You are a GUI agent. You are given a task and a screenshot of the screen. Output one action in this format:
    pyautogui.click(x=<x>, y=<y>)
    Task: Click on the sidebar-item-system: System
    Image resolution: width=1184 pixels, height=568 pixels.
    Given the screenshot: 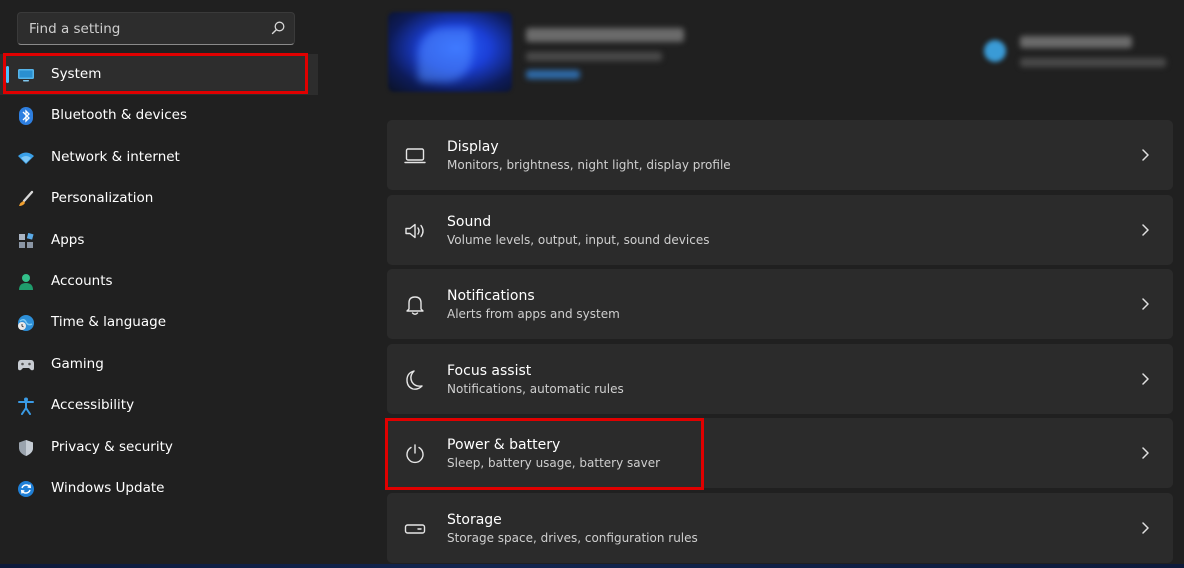 What is the action you would take?
    pyautogui.click(x=159, y=75)
    